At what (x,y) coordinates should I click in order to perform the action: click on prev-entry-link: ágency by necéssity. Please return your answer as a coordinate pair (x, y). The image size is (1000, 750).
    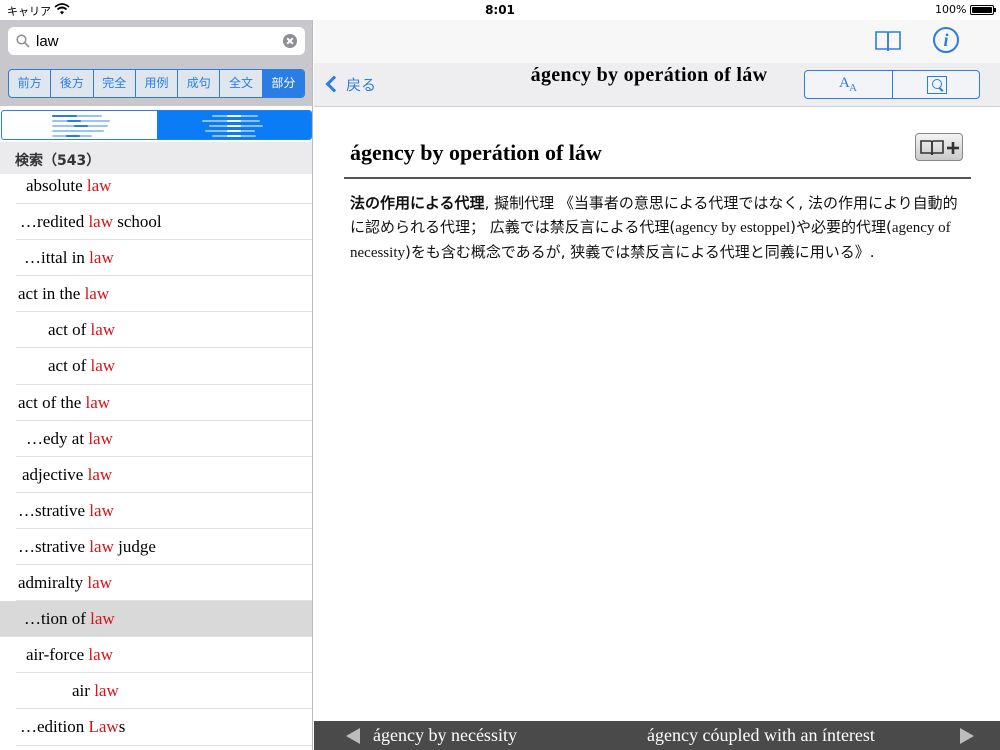
    Looking at the image, I should click on (445, 735).